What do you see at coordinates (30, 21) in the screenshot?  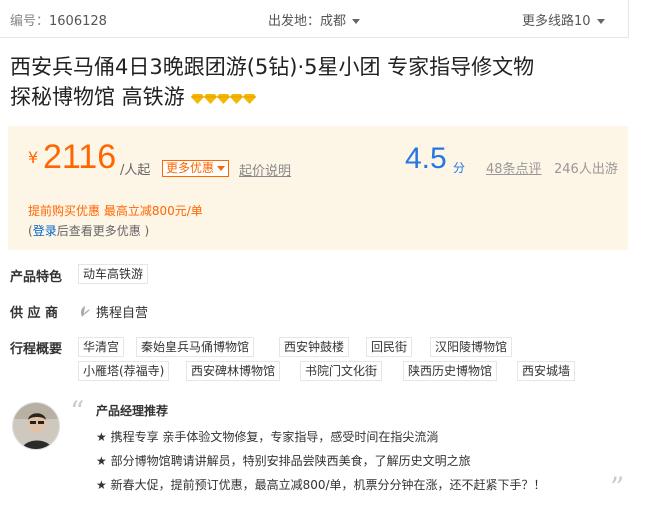 I see `product-code-label: 编号：` at bounding box center [30, 21].